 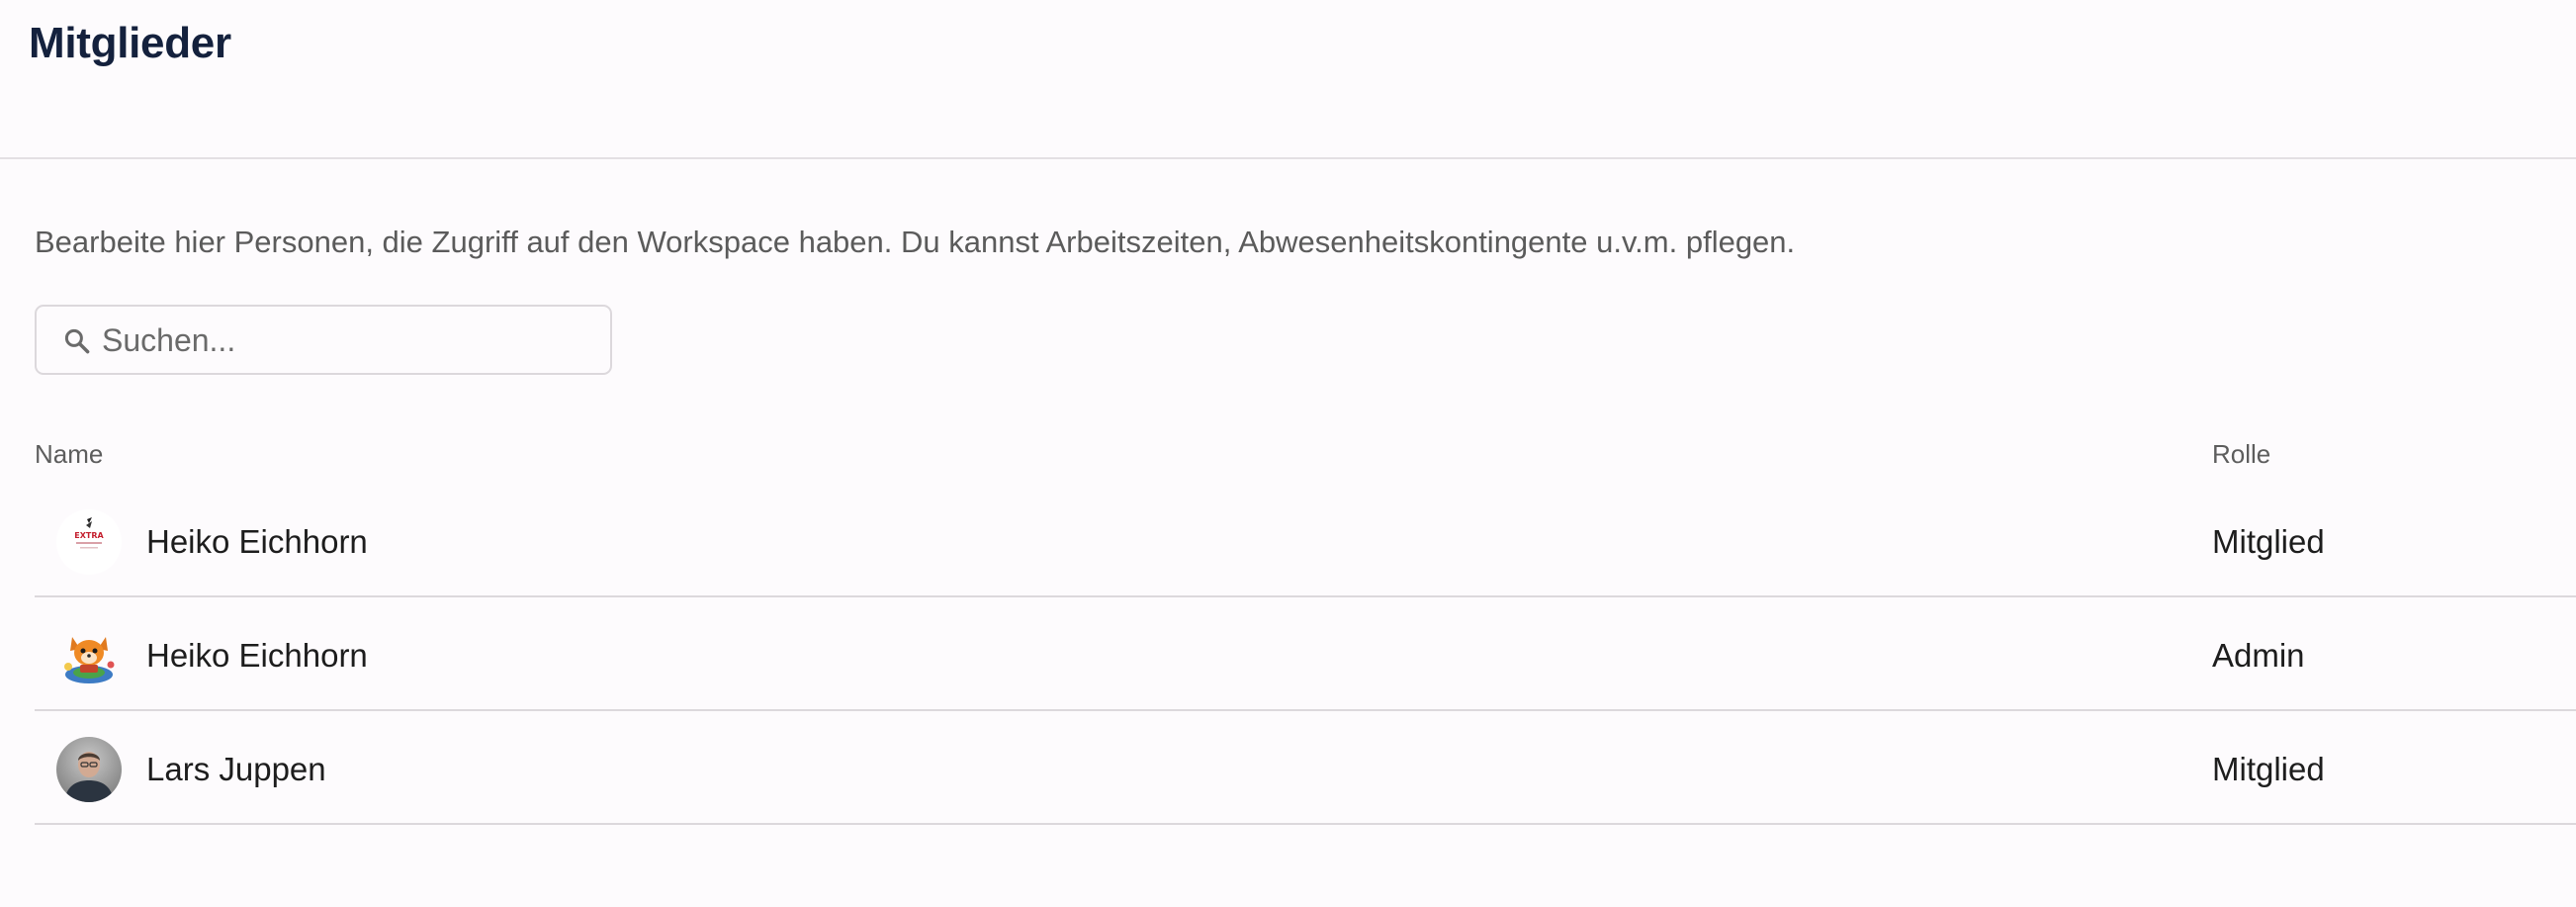 What do you see at coordinates (1305, 655) in the screenshot?
I see `table-row: Heiko Eichhorn Admin` at bounding box center [1305, 655].